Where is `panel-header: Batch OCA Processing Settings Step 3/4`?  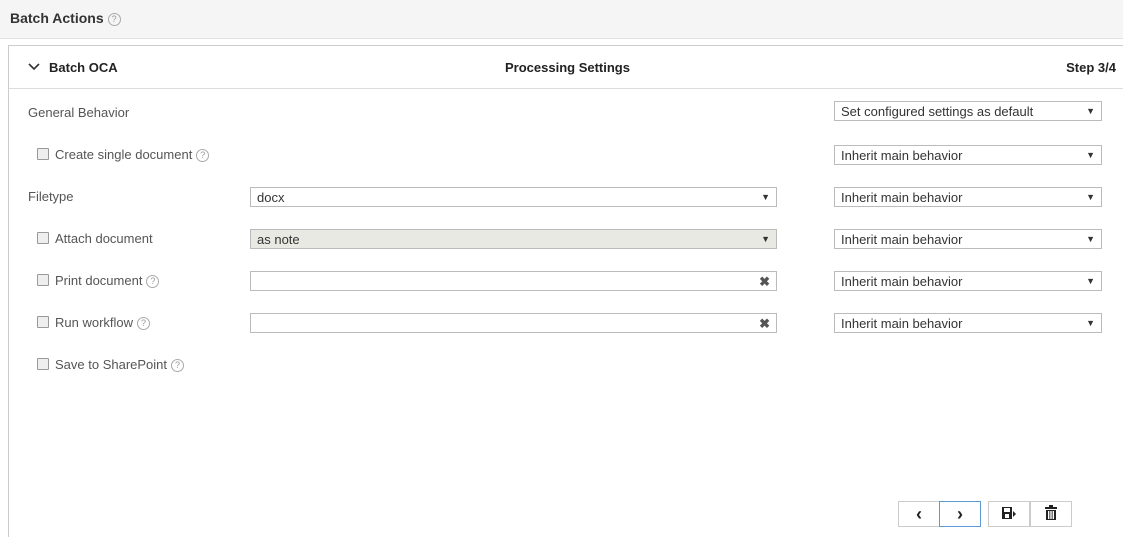 panel-header: Batch OCA Processing Settings Step 3/4 is located at coordinates (566, 67).